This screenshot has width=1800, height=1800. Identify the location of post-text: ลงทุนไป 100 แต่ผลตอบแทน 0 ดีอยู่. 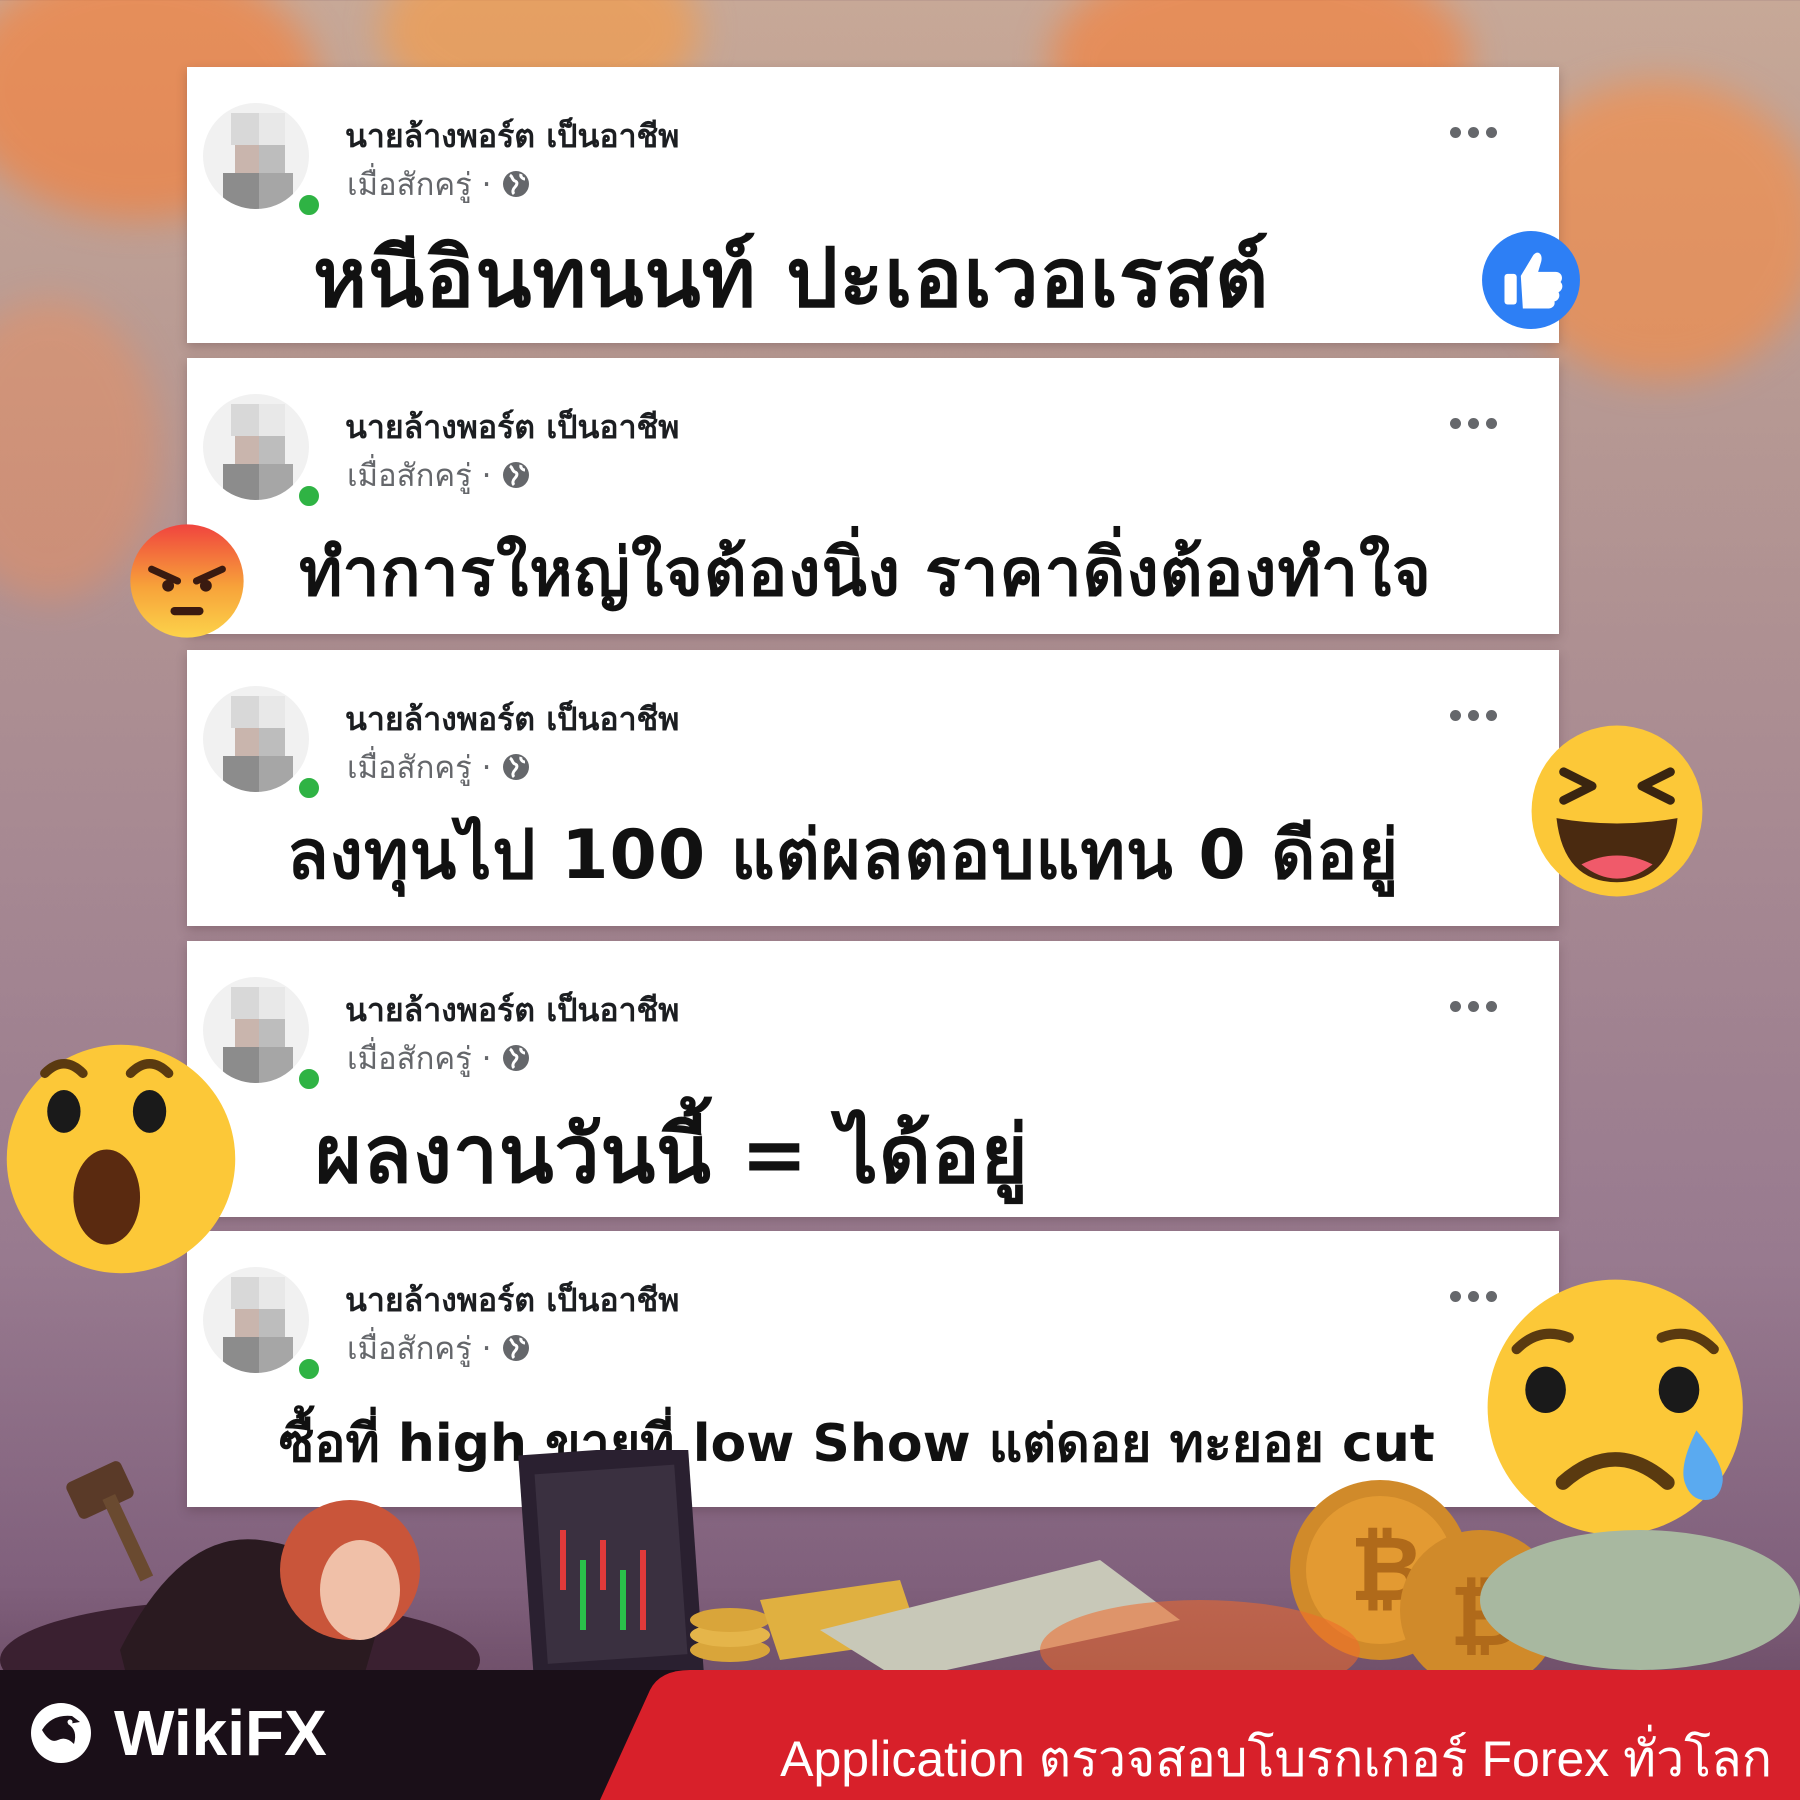
(843, 855).